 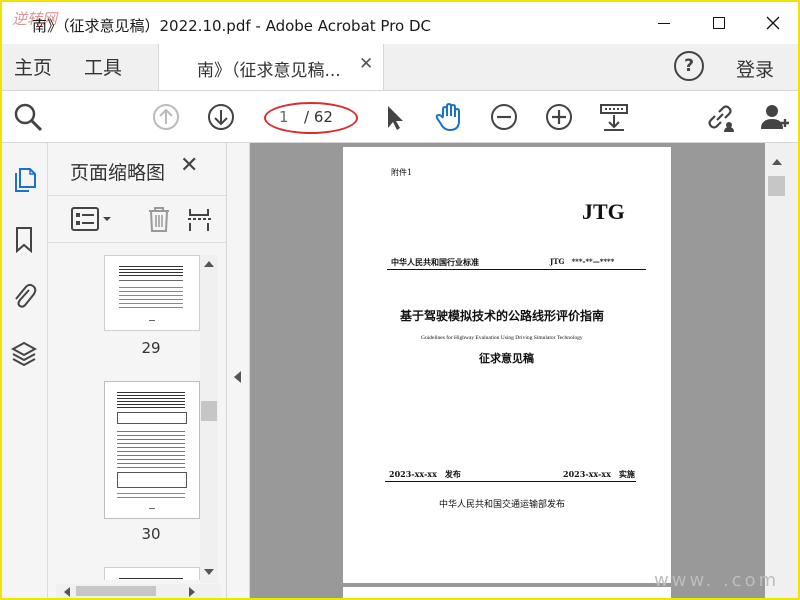 I want to click on delete-icon, so click(x=159, y=219).